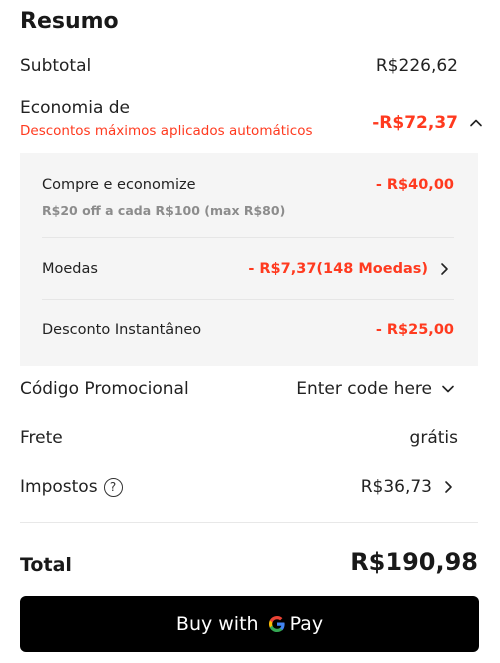  Describe the element at coordinates (414, 562) in the screenshot. I see `total-value: R$190,98` at that location.